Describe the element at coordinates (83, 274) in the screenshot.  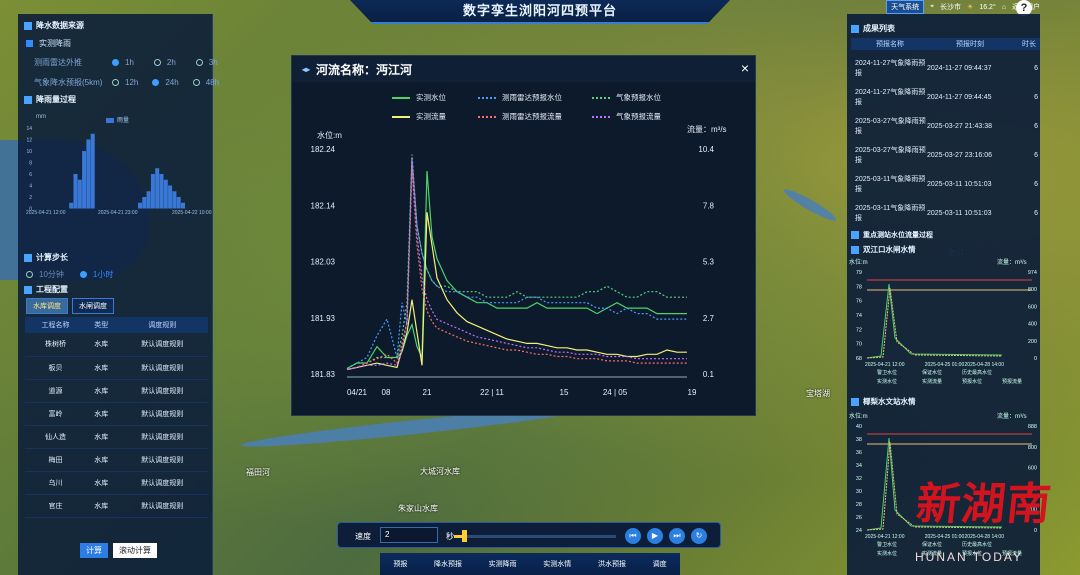
I see `radio-1hour` at that location.